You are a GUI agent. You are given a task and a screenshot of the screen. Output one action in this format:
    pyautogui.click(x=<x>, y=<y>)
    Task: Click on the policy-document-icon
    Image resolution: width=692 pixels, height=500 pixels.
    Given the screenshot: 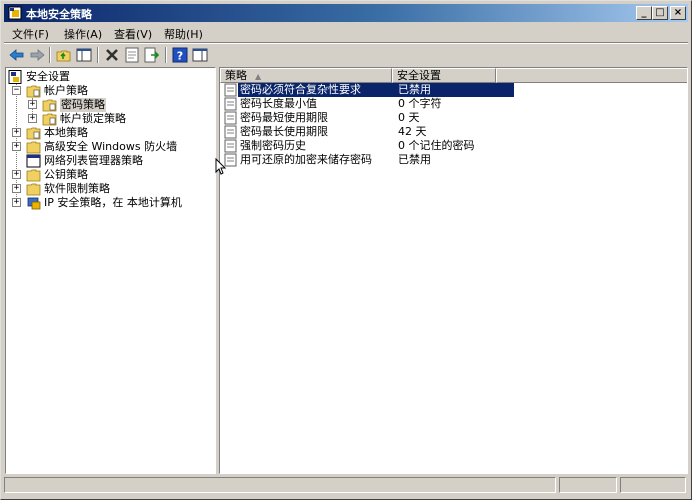 What is the action you would take?
    pyautogui.click(x=33, y=161)
    